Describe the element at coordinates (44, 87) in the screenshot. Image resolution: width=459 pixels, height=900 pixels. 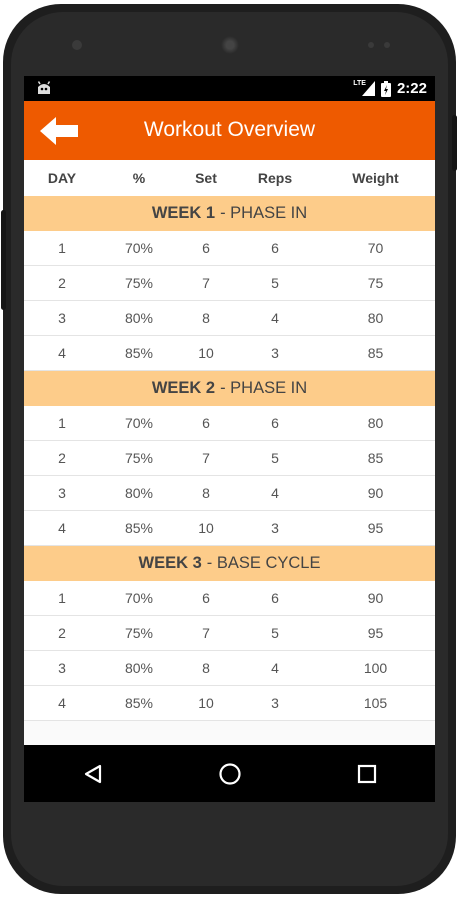
I see `android-notification-icon` at that location.